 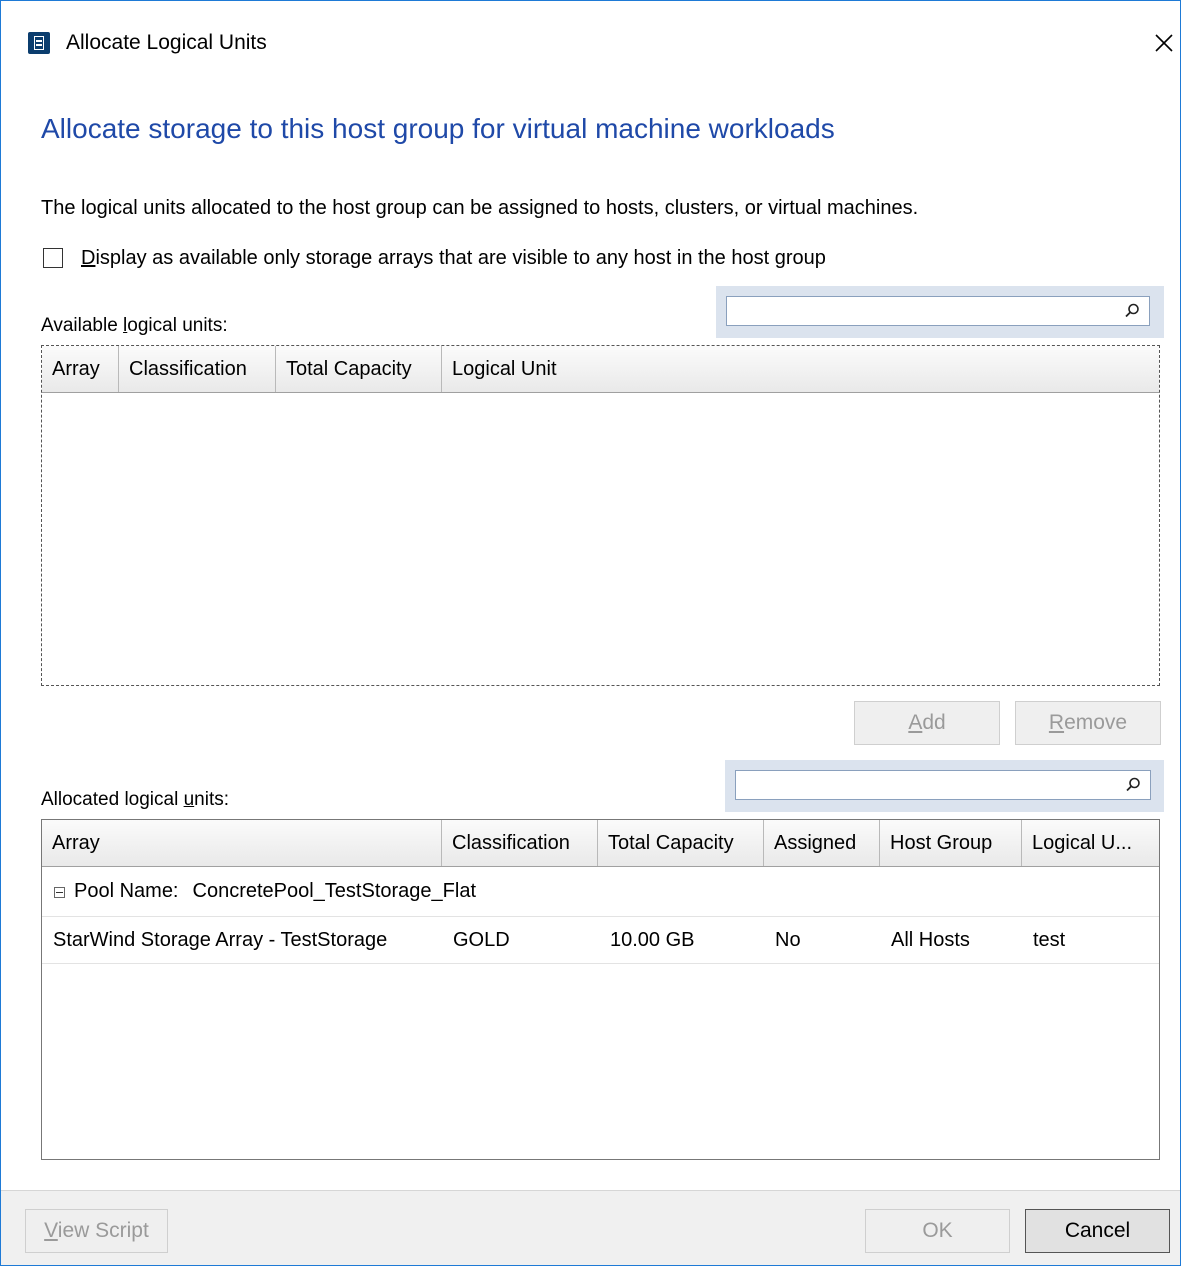 What do you see at coordinates (923, 312) in the screenshot?
I see `available-search-input` at bounding box center [923, 312].